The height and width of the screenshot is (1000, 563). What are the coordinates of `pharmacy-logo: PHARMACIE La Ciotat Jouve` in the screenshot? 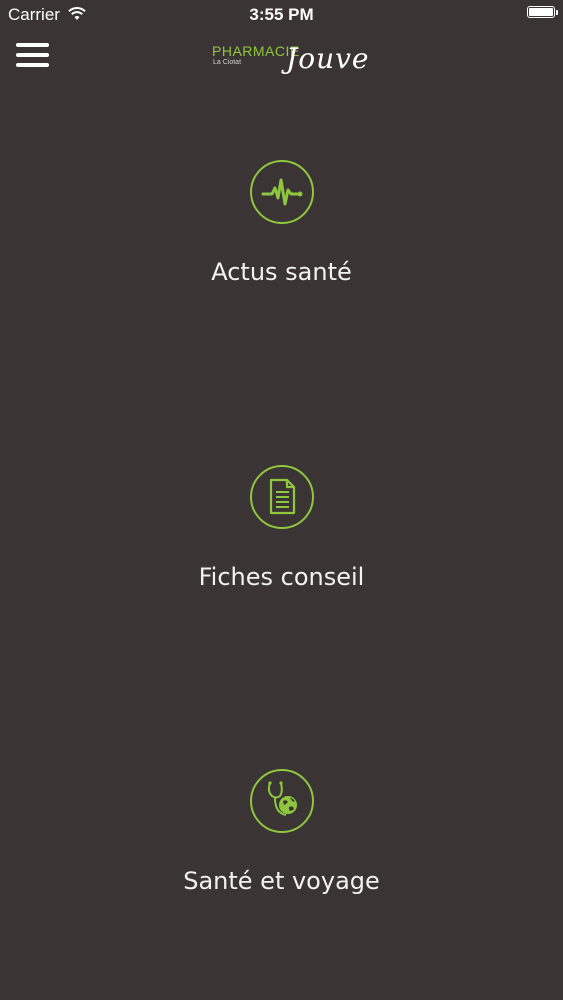 It's located at (292, 60).